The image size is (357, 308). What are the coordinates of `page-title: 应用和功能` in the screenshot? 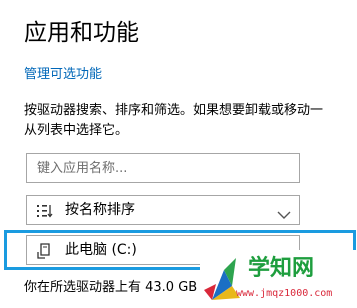 It's located at (81, 33).